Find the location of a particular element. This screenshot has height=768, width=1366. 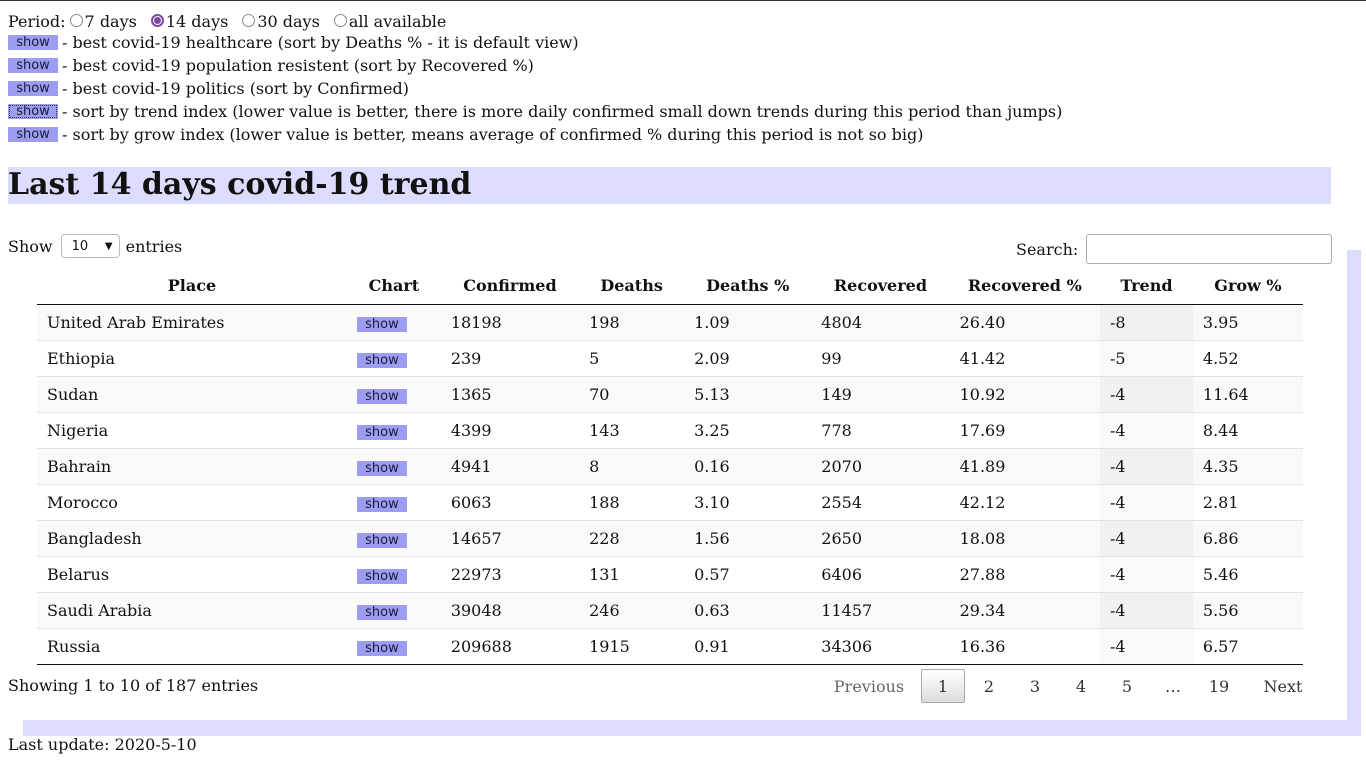

show-politics-button: show is located at coordinates (33, 88).